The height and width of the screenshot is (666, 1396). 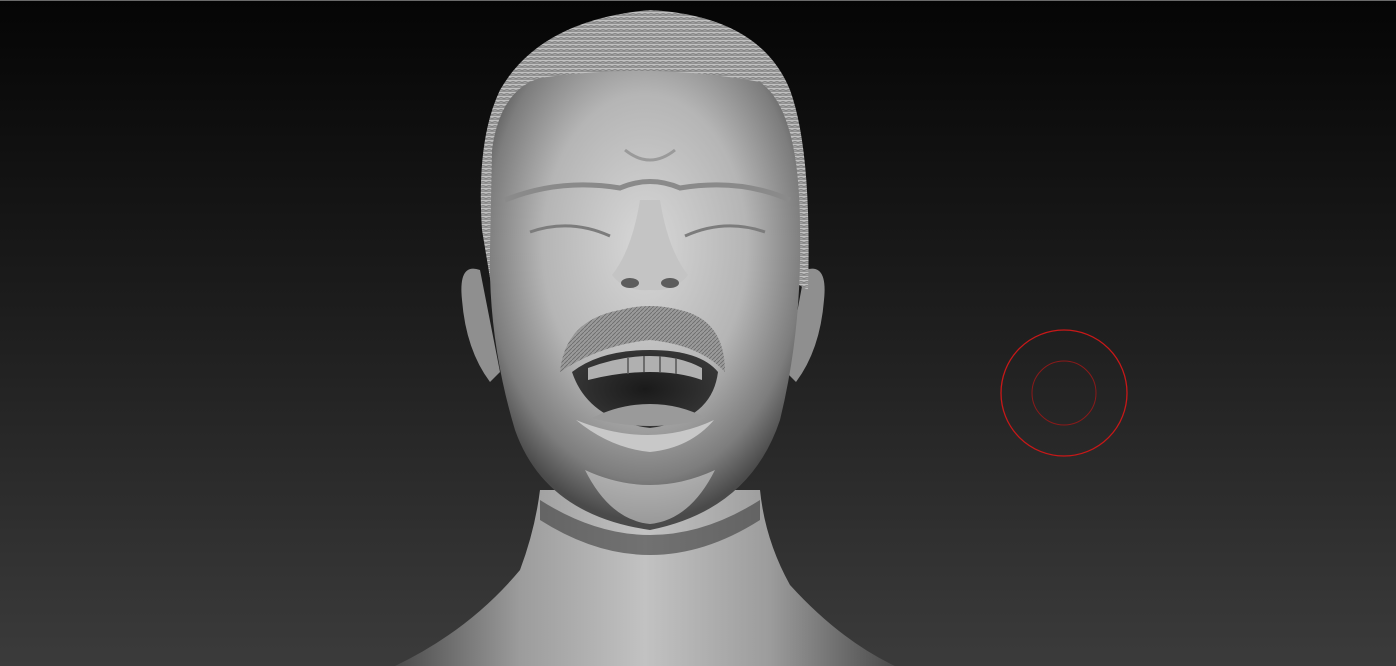 I want to click on brush-cursor, so click(x=1064, y=393).